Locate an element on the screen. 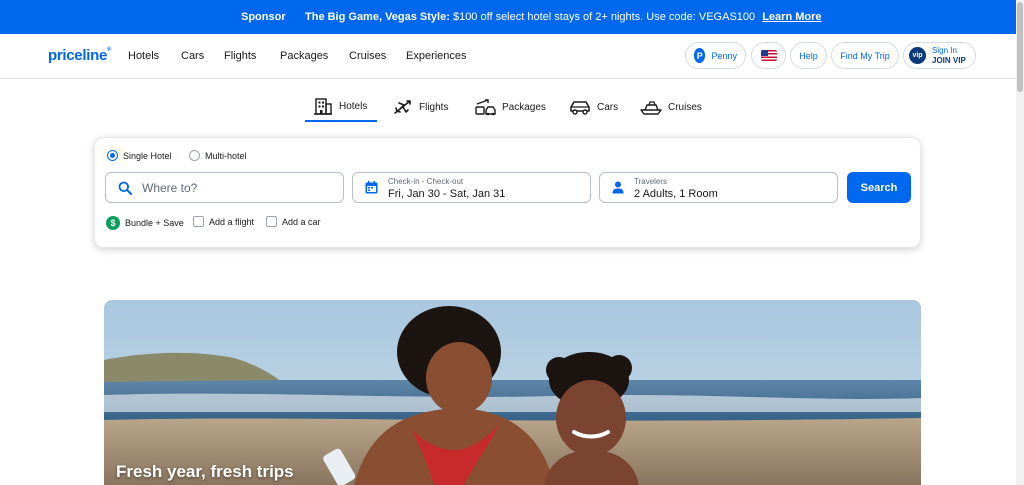  add-car-option: Add a car is located at coordinates (293, 221).